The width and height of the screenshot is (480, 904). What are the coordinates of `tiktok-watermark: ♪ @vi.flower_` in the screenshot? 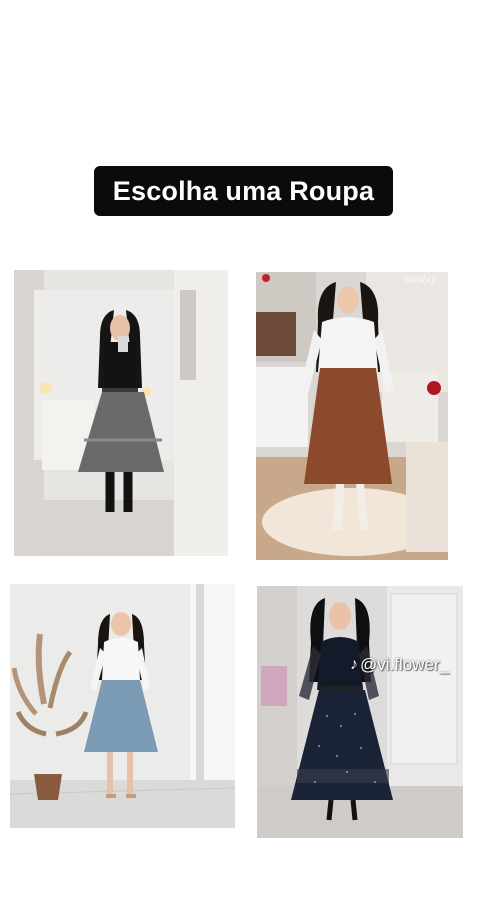 It's located at (399, 665).